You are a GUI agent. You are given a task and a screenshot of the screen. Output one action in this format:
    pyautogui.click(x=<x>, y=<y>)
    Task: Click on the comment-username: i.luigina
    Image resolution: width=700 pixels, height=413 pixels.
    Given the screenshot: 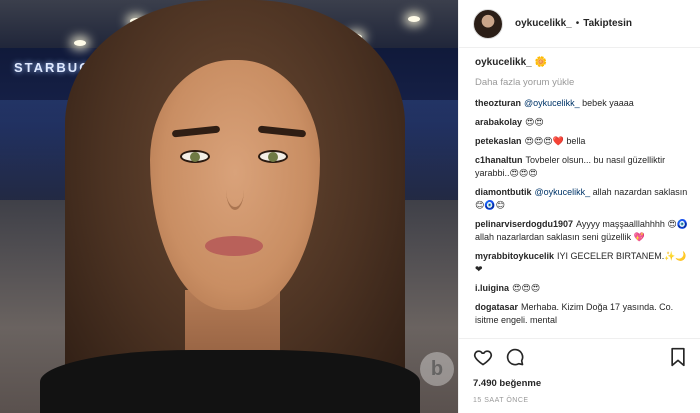 What is the action you would take?
    pyautogui.click(x=492, y=288)
    